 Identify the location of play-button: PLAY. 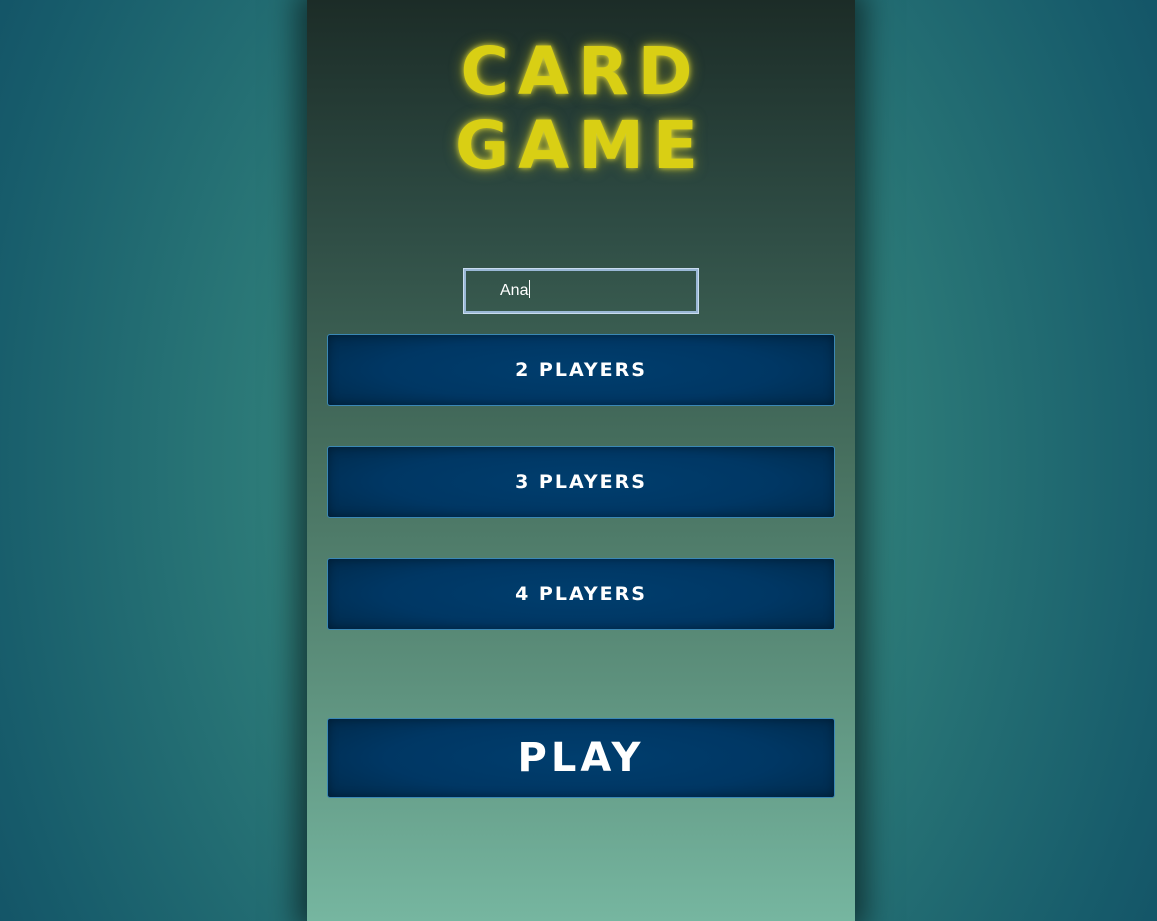
(581, 758).